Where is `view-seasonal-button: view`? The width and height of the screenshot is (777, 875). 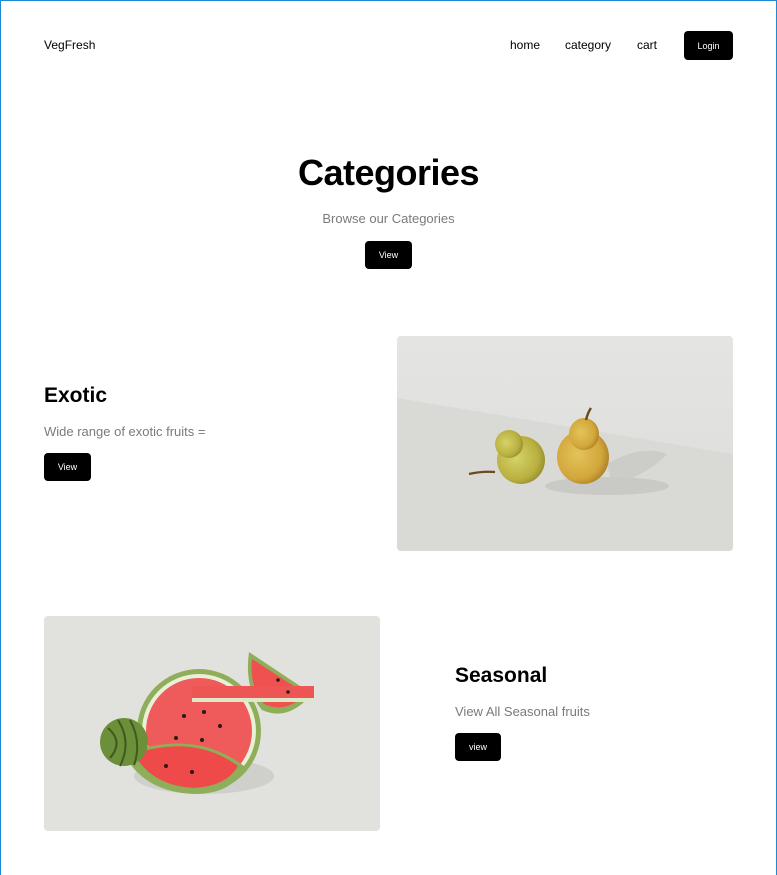 view-seasonal-button: view is located at coordinates (478, 747).